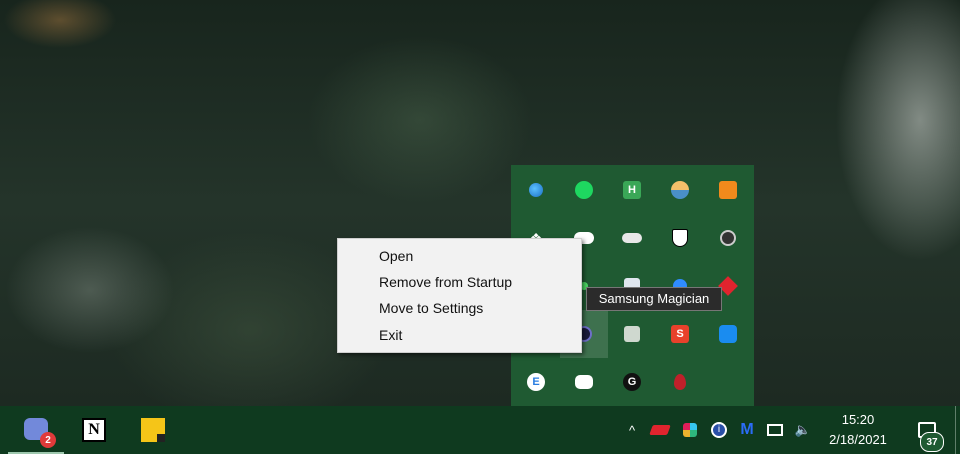  I want to click on slack-tray-icon, so click(690, 430).